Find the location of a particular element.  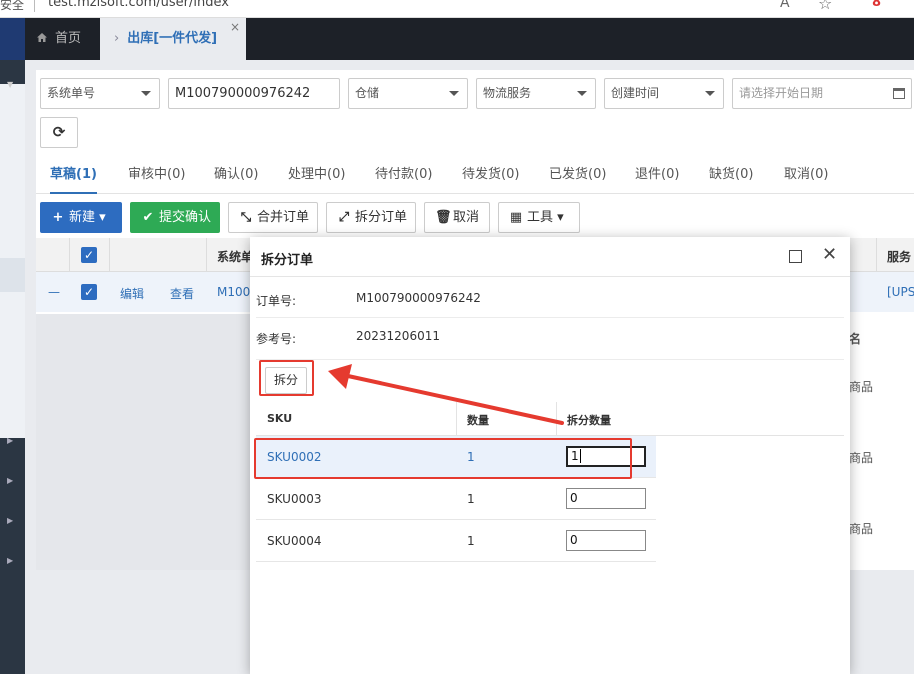

time-type-select-value: 创建时间 is located at coordinates (635, 93).